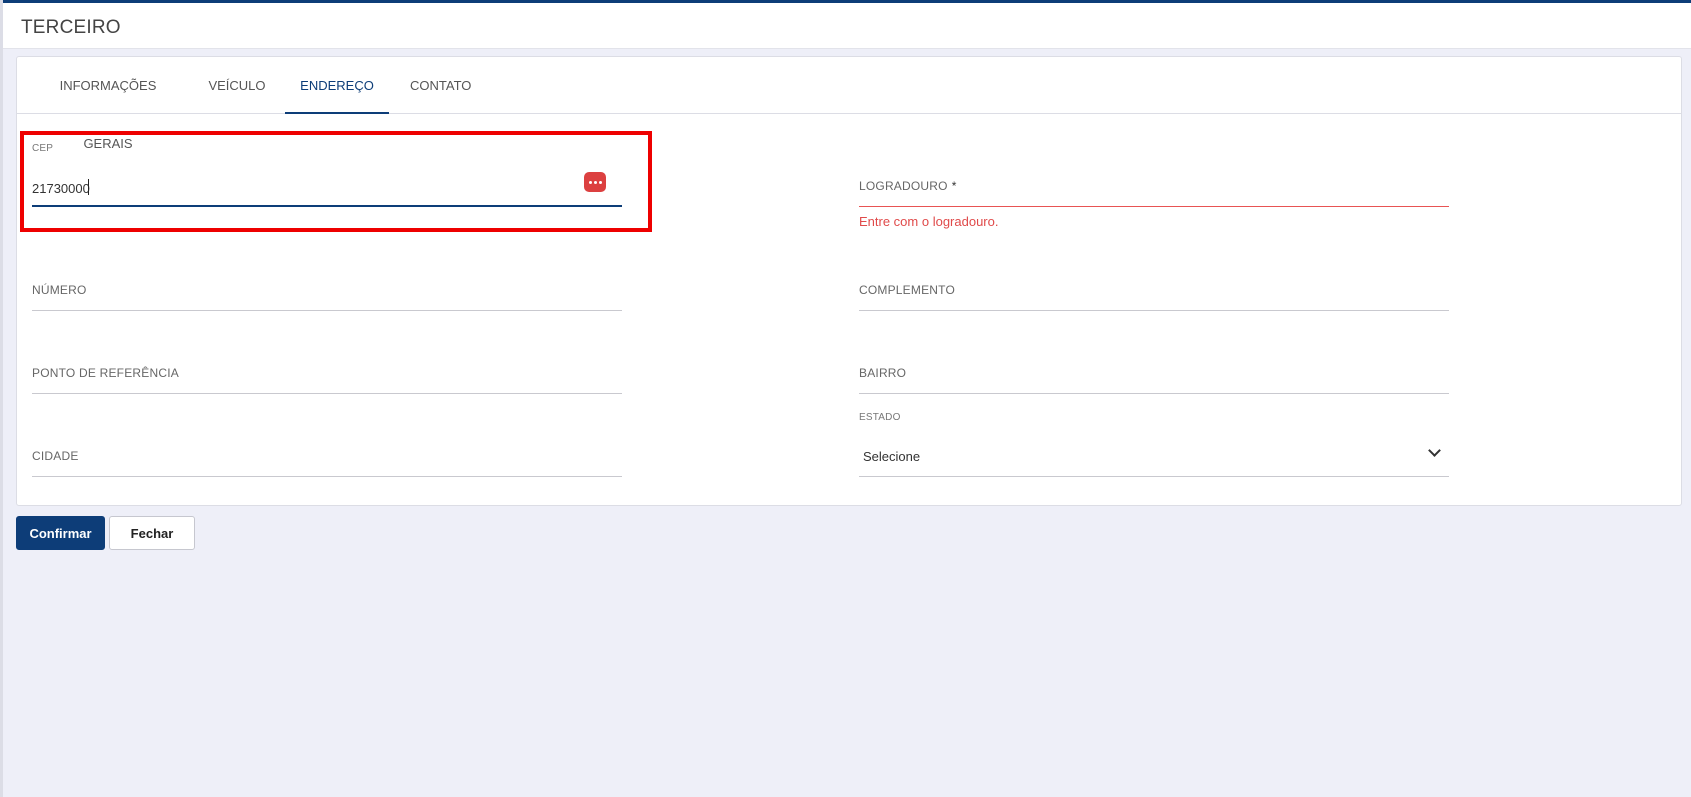  Describe the element at coordinates (1154, 364) in the screenshot. I see `bairro-field: BAIRRO` at that location.